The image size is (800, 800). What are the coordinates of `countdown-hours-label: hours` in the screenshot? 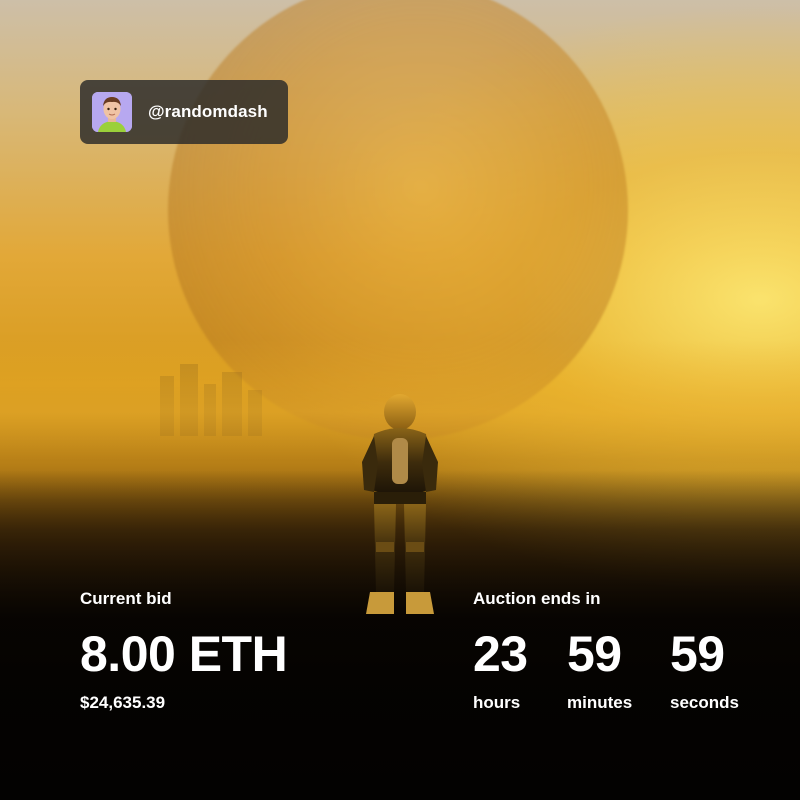 It's located at (497, 702).